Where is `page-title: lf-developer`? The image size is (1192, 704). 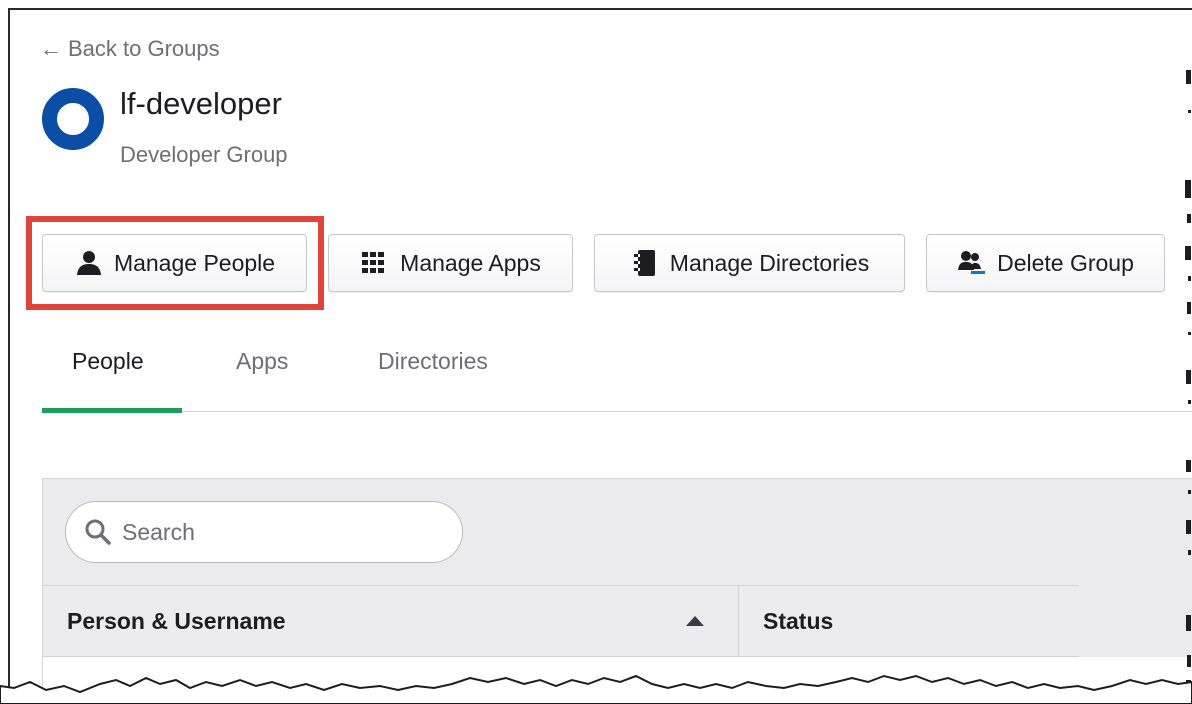 page-title: lf-developer is located at coordinates (201, 103).